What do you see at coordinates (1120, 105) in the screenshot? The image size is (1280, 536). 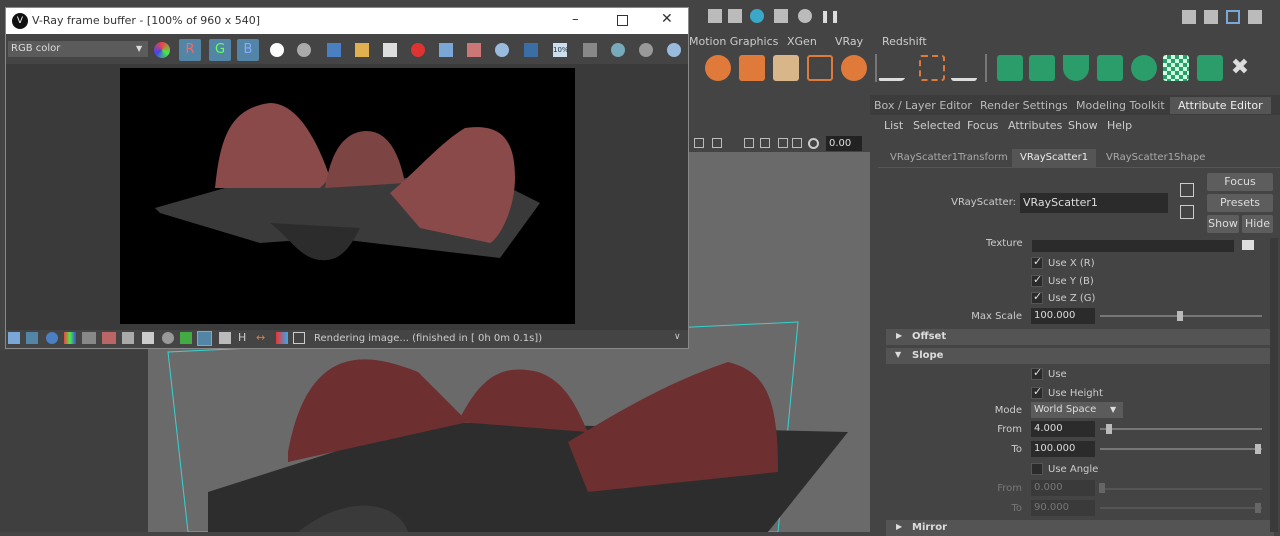 I see `tab-modeling-toolkit: Modeling Toolkit` at bounding box center [1120, 105].